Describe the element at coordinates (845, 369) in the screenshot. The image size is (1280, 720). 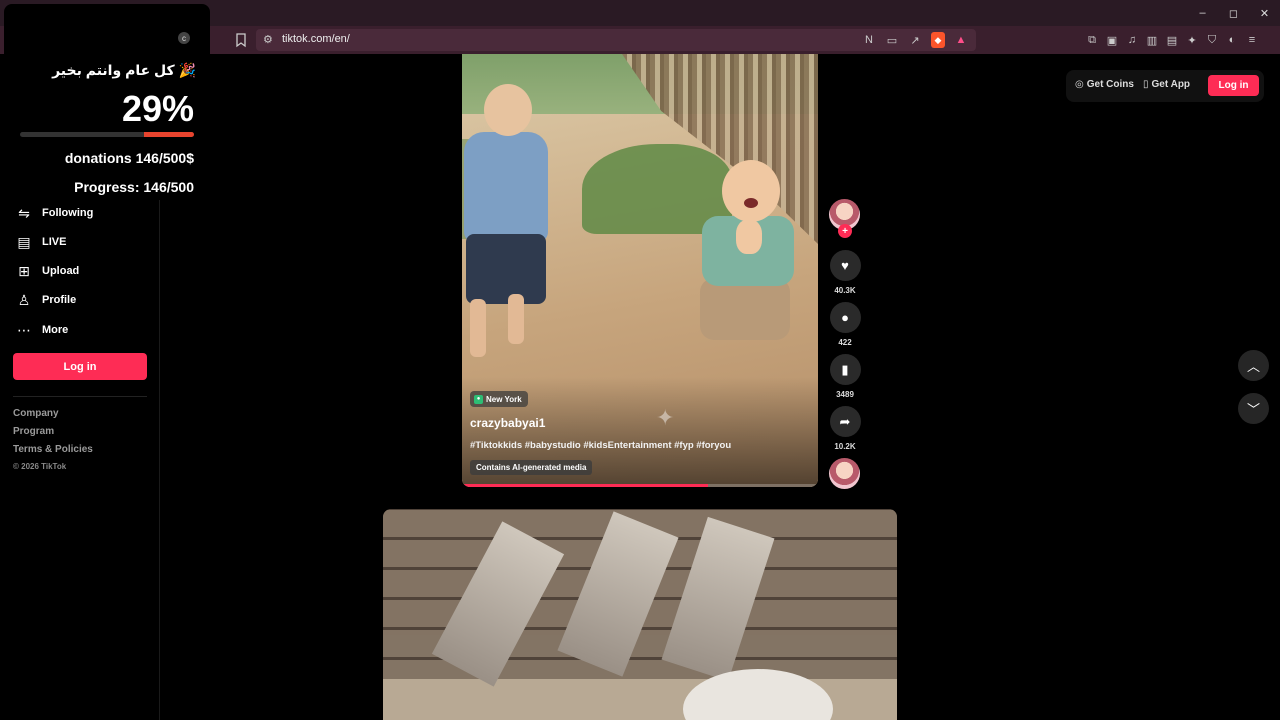
I see `bookmark-save-icon: ▮` at that location.